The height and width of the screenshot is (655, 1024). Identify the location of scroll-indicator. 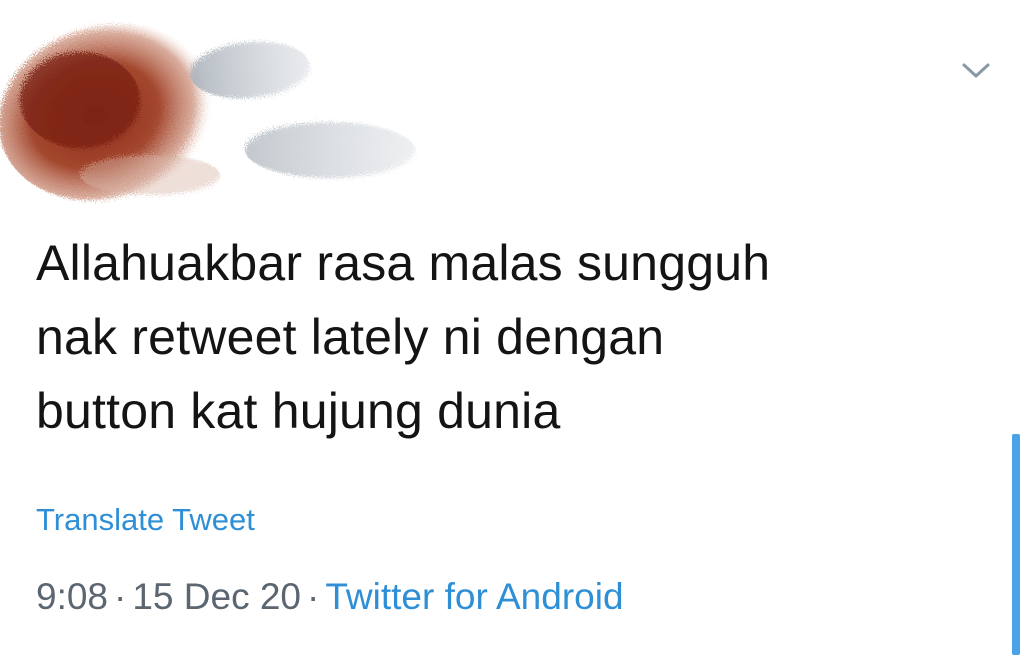
(1016, 544).